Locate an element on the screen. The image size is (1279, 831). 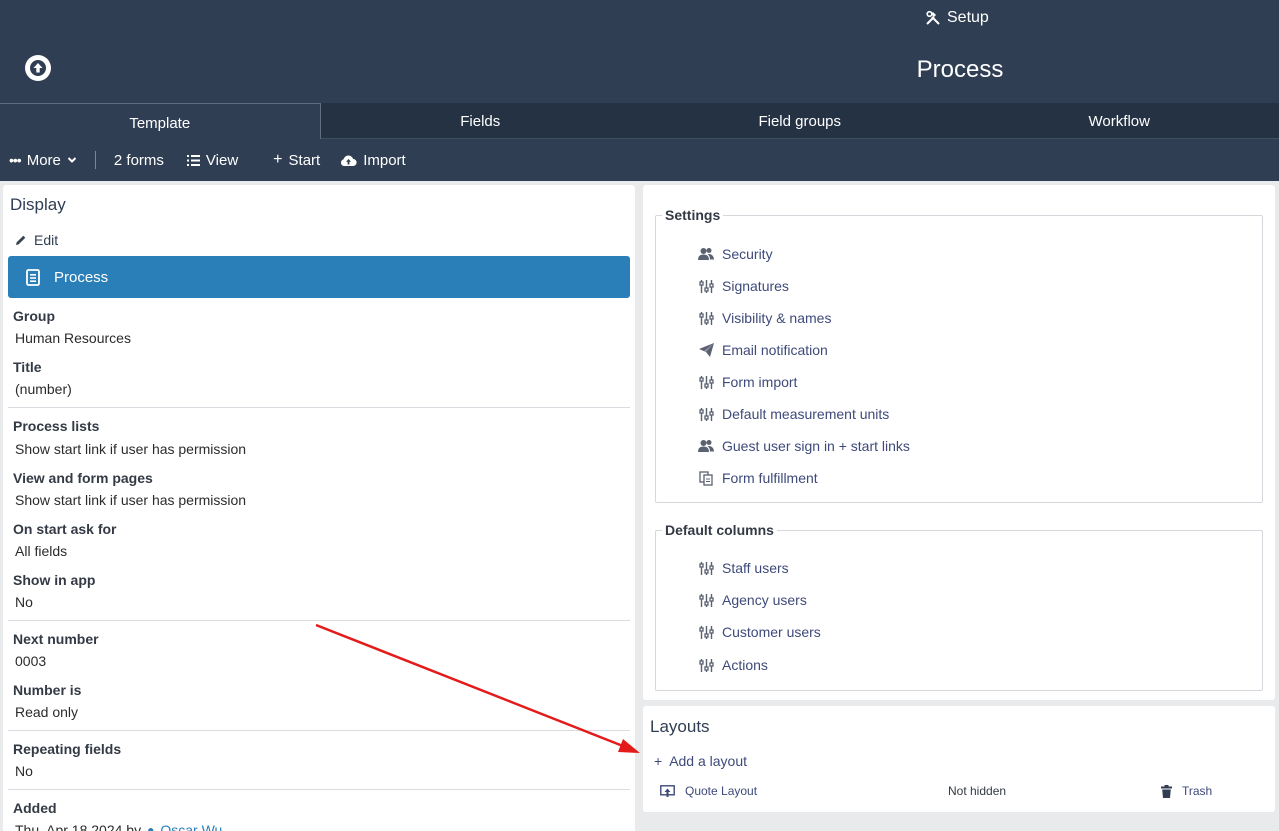
settings-link-measurement-units: Default measurement units is located at coordinates (793, 414).